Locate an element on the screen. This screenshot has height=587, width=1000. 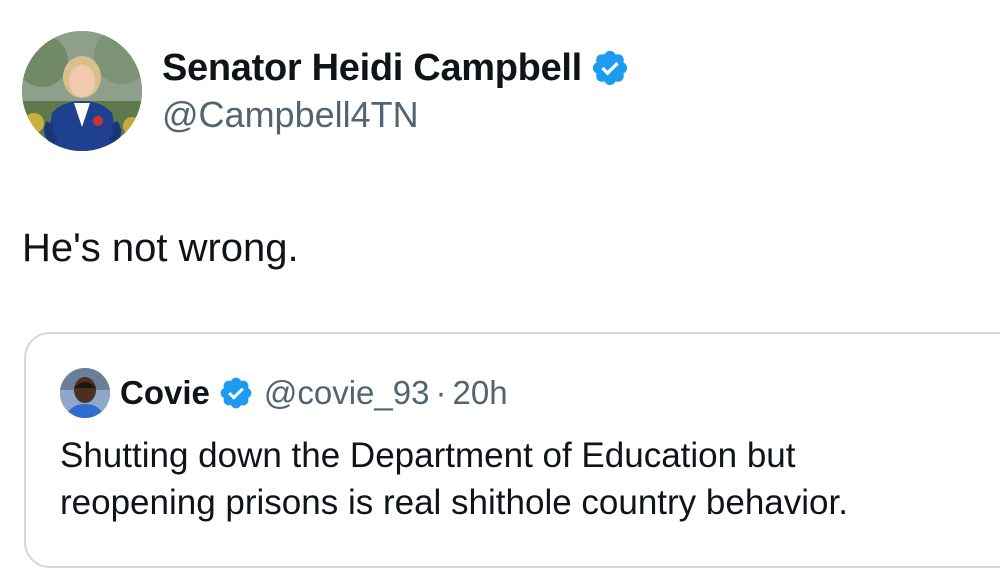
author-name-row: Senator Heidi Campbell is located at coordinates (396, 68).